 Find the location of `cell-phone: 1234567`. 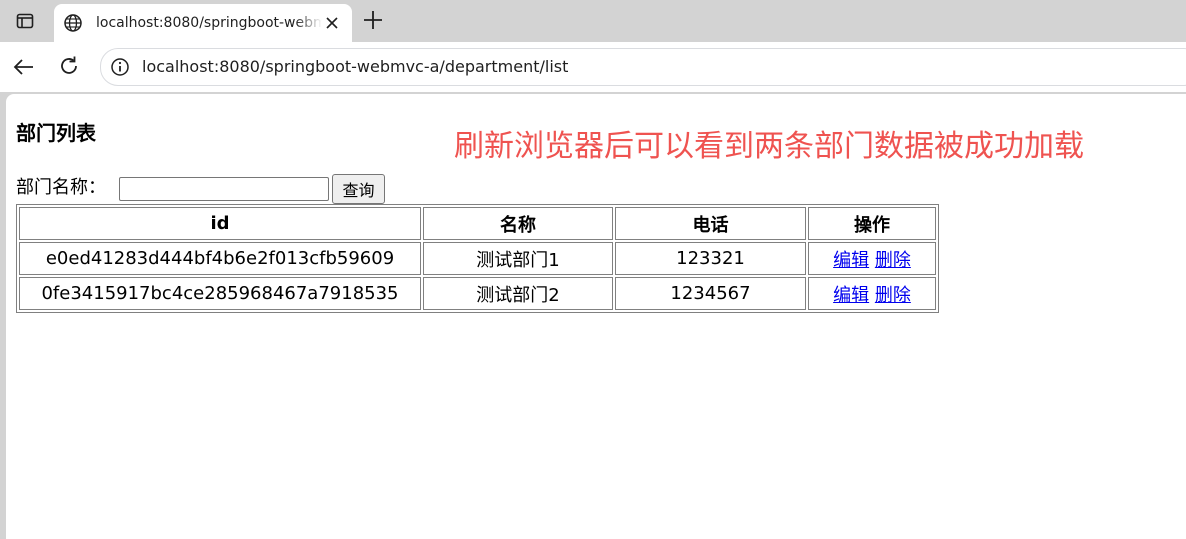

cell-phone: 1234567 is located at coordinates (710, 293).